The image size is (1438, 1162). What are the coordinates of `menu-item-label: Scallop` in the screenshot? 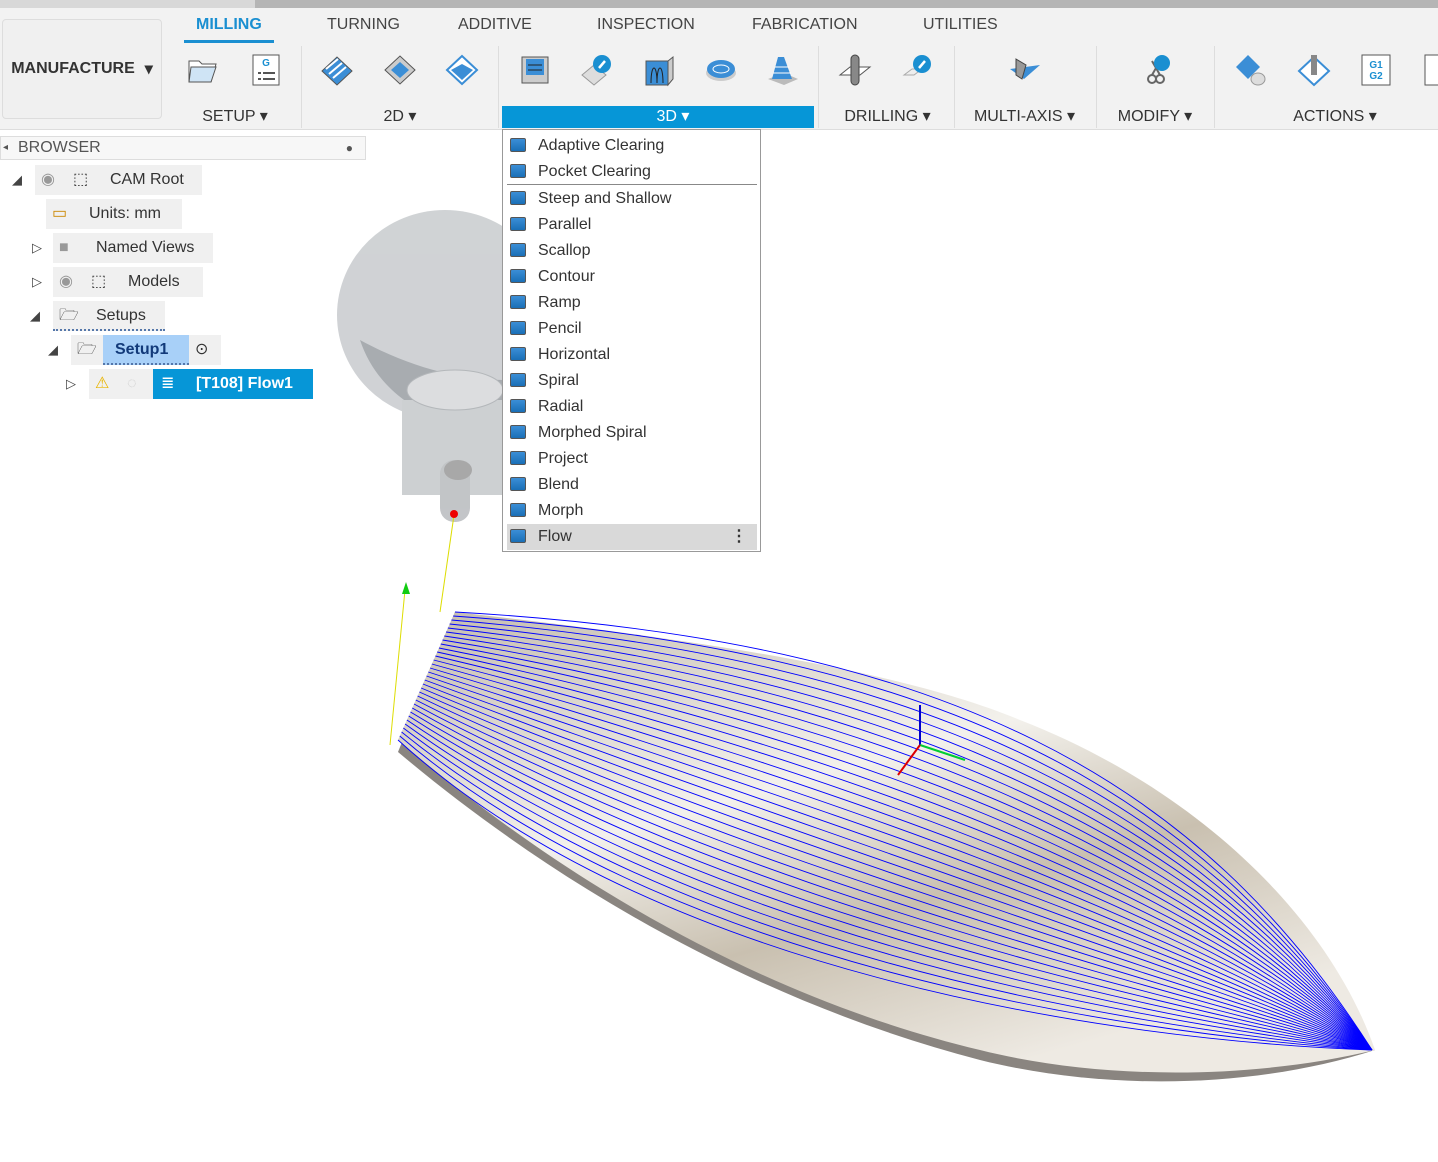 It's located at (564, 250).